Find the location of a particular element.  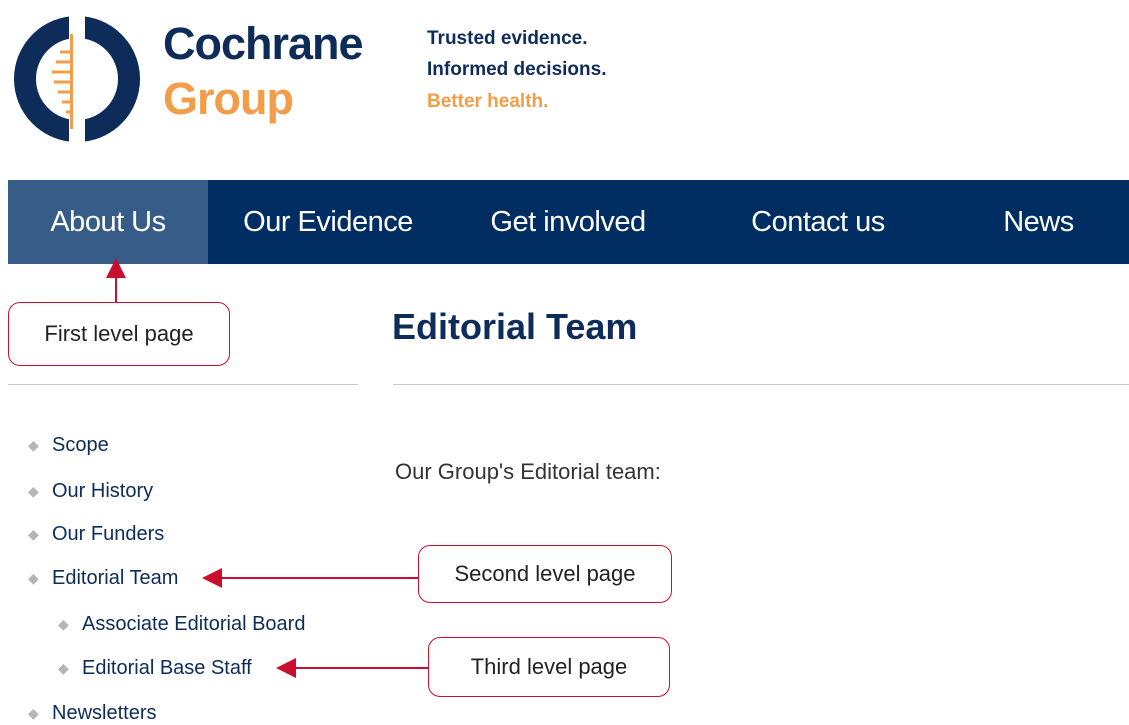

nav-item-about-us: About Us is located at coordinates (108, 222).